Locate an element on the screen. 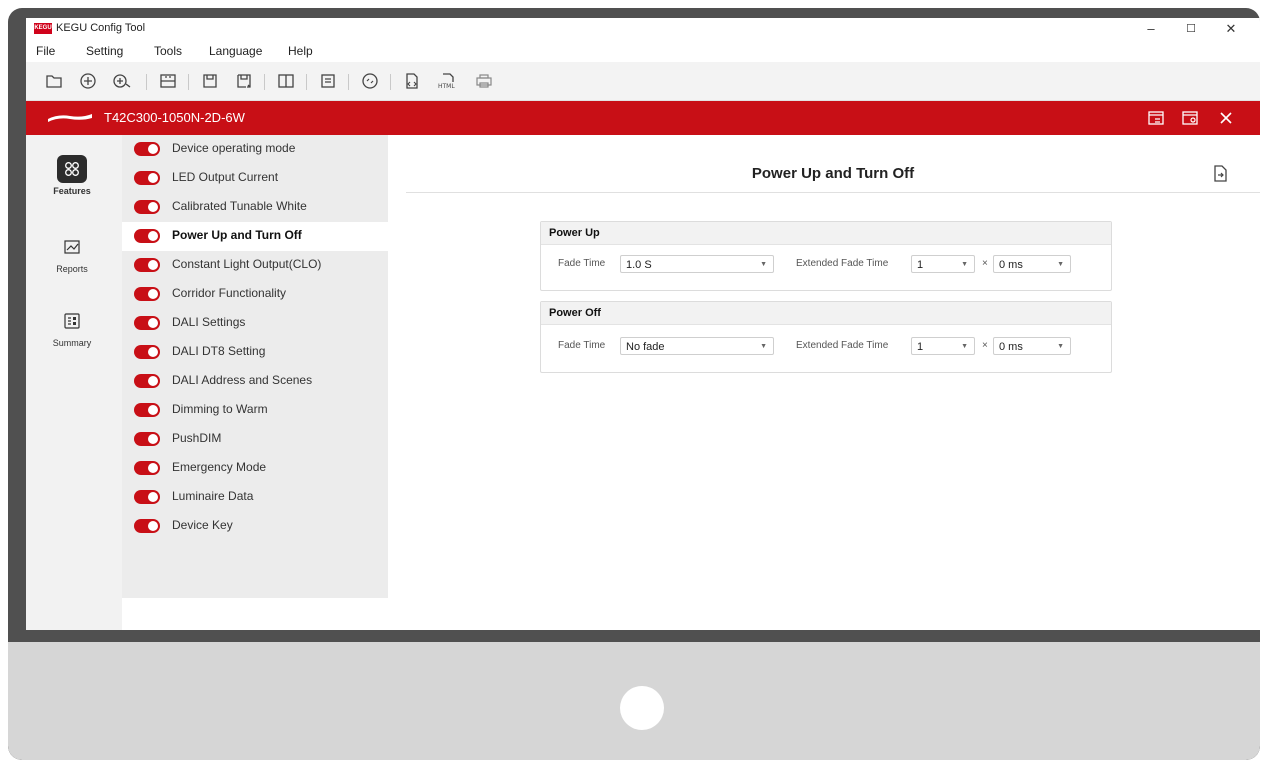 The width and height of the screenshot is (1267, 760). feature-item-dimming-to-warm: Dimming to Warm is located at coordinates (255, 410).